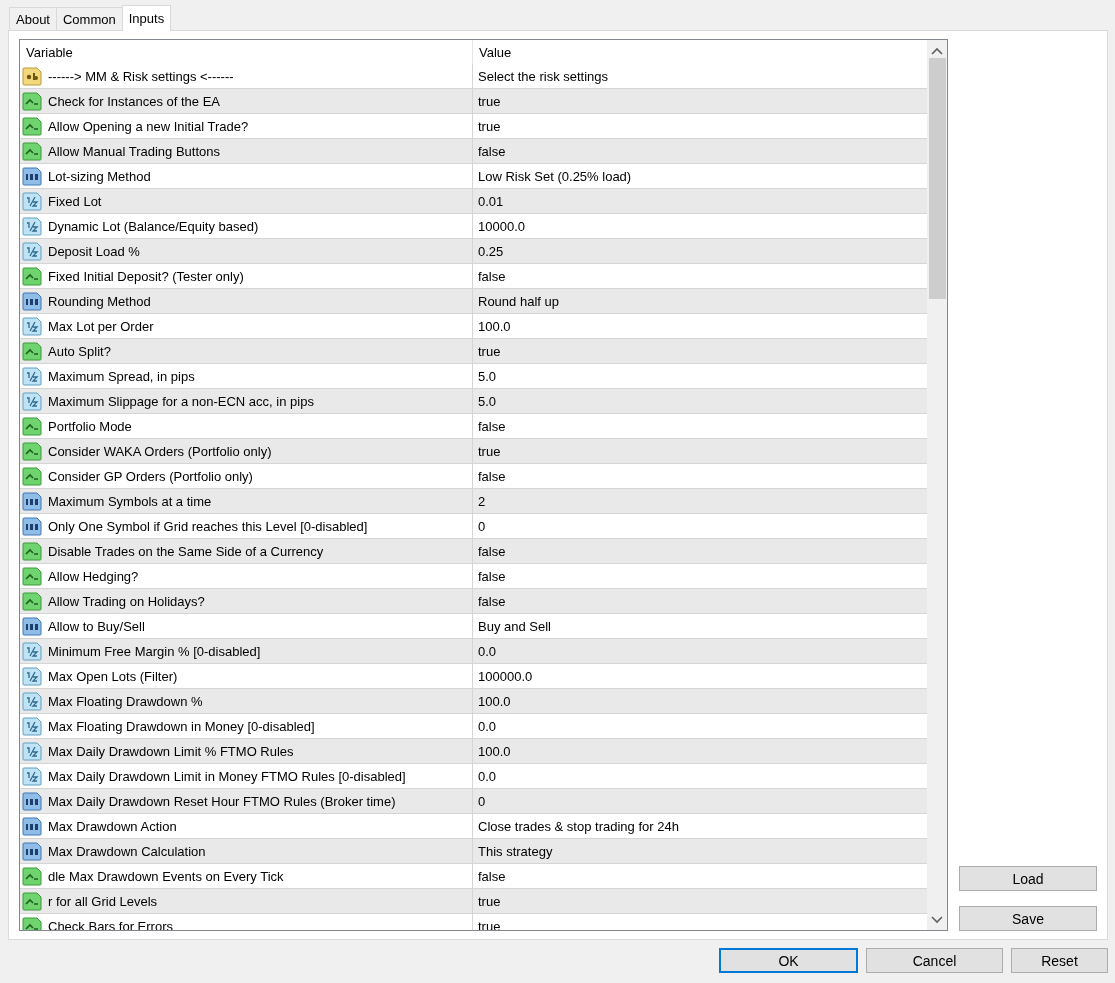 This screenshot has width=1115, height=983. What do you see at coordinates (505, 676) in the screenshot?
I see `variable-value: 100000.0` at bounding box center [505, 676].